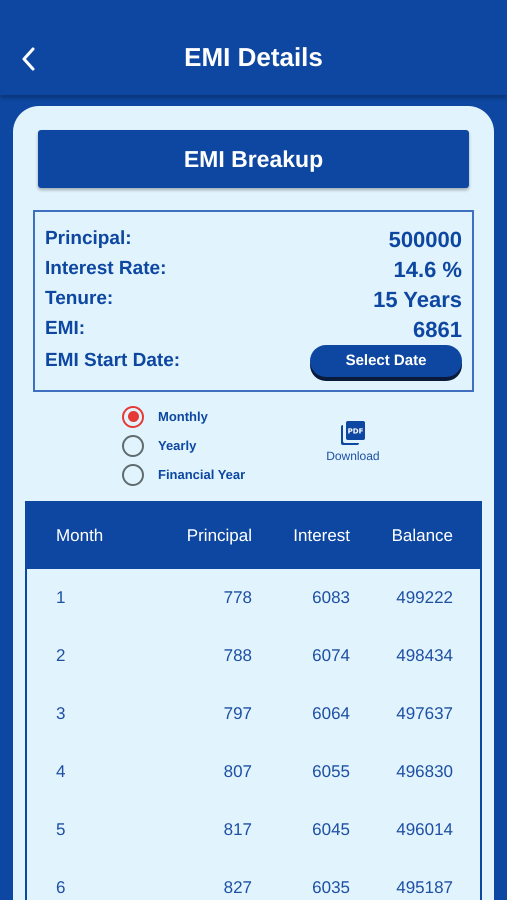 This screenshot has width=507, height=900. Describe the element at coordinates (88, 238) in the screenshot. I see `summary-label: Principal:` at that location.